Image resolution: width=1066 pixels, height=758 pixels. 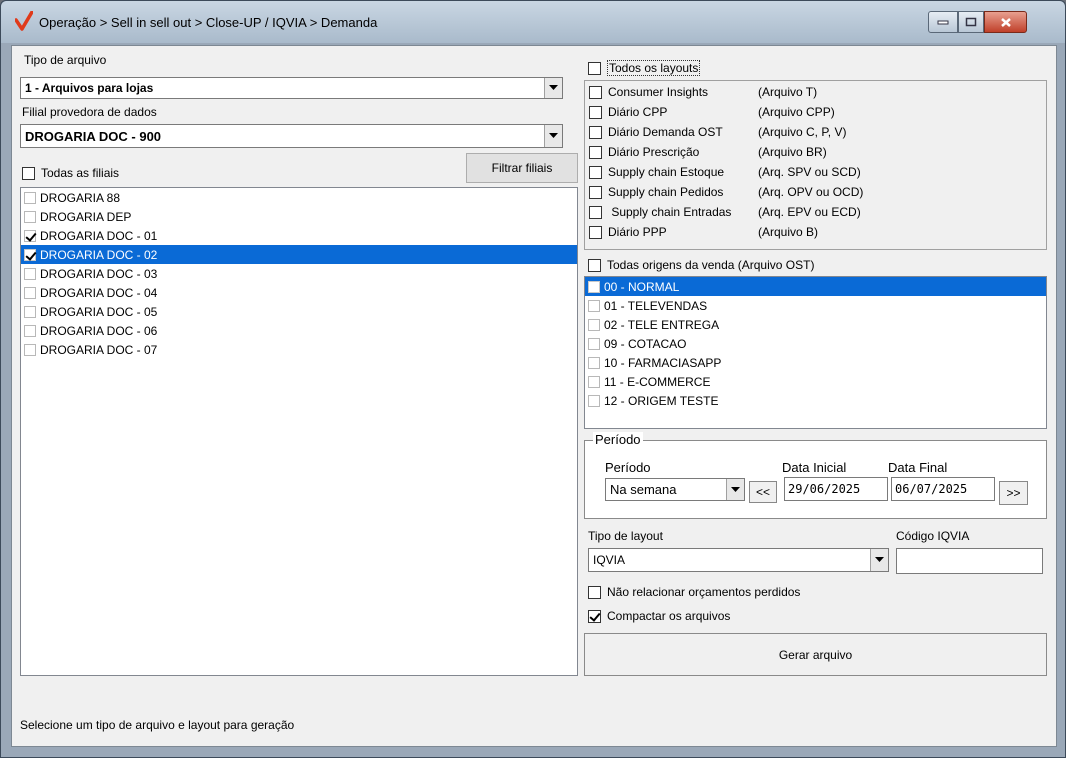 I want to click on origin-list-item: 12 - ORIGEM TESTE, so click(x=815, y=400).